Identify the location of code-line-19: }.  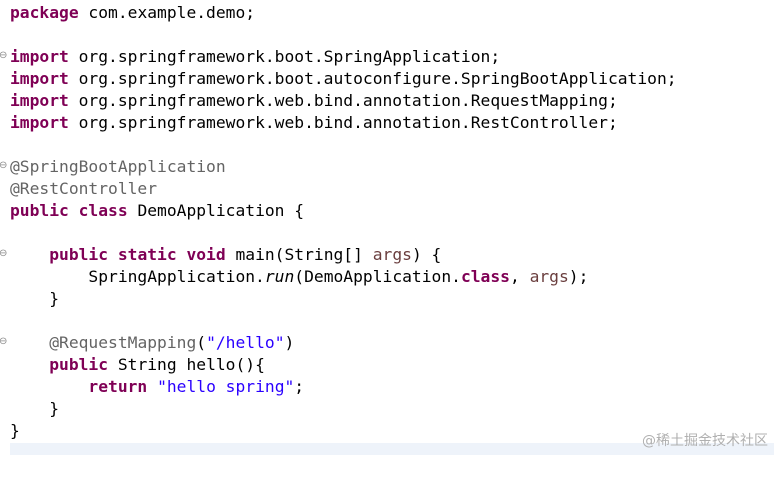
(387, 409).